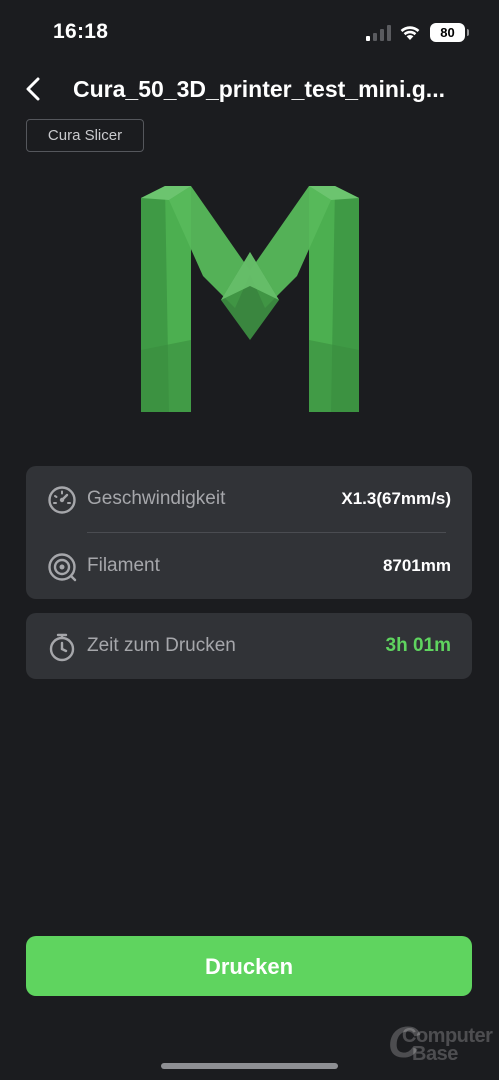  Describe the element at coordinates (396, 498) in the screenshot. I see `speed-value: X1.3(67mm/s)` at that location.